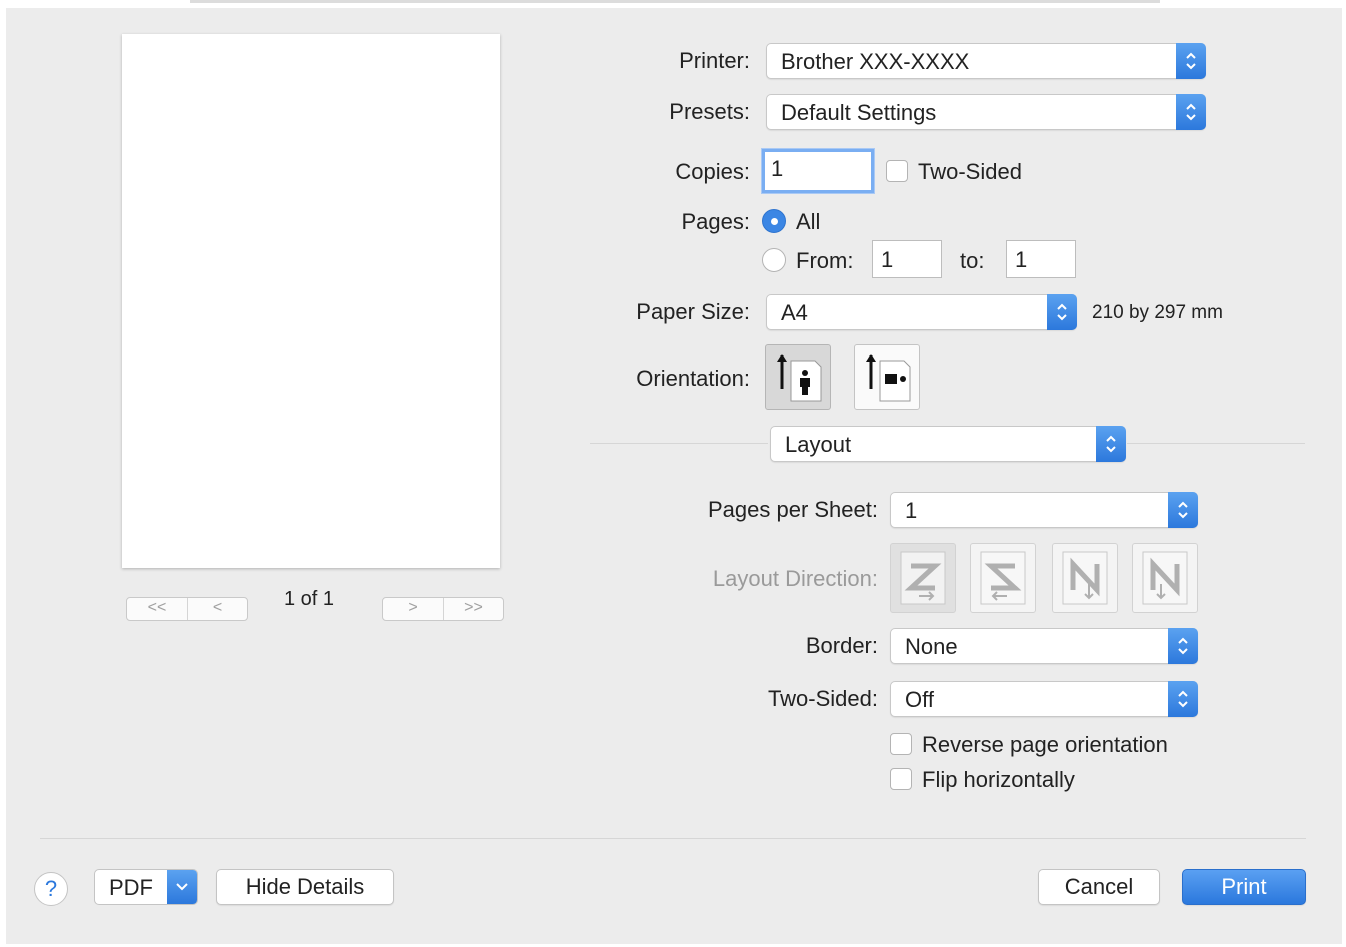 The height and width of the screenshot is (947, 1346). Describe the element at coordinates (972, 260) in the screenshot. I see `pages-to-label: to:` at that location.